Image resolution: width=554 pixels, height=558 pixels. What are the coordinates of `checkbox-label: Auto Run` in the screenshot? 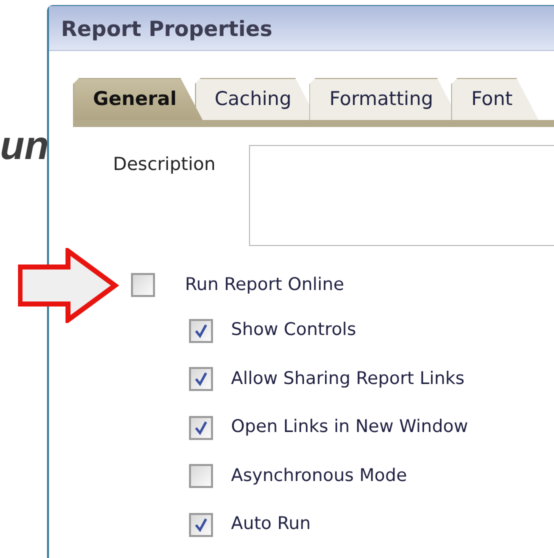 It's located at (271, 524).